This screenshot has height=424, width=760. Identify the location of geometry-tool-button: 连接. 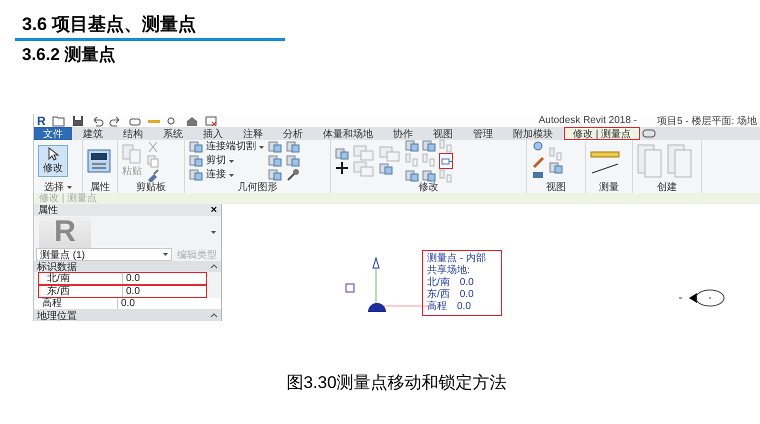
(226, 175).